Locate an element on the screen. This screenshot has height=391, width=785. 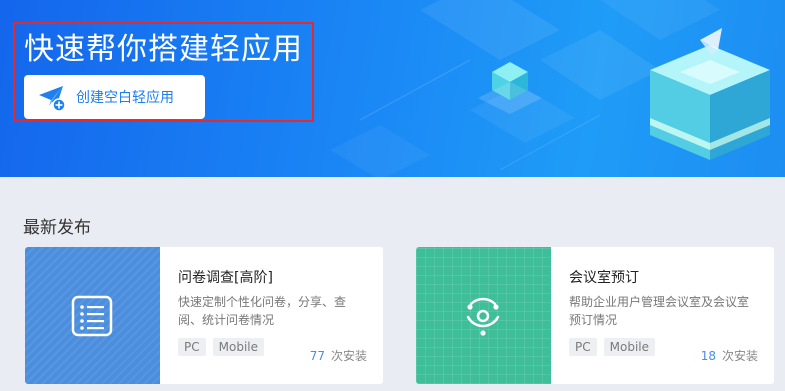
app-name: 问卷调查[高阶] is located at coordinates (225, 277).